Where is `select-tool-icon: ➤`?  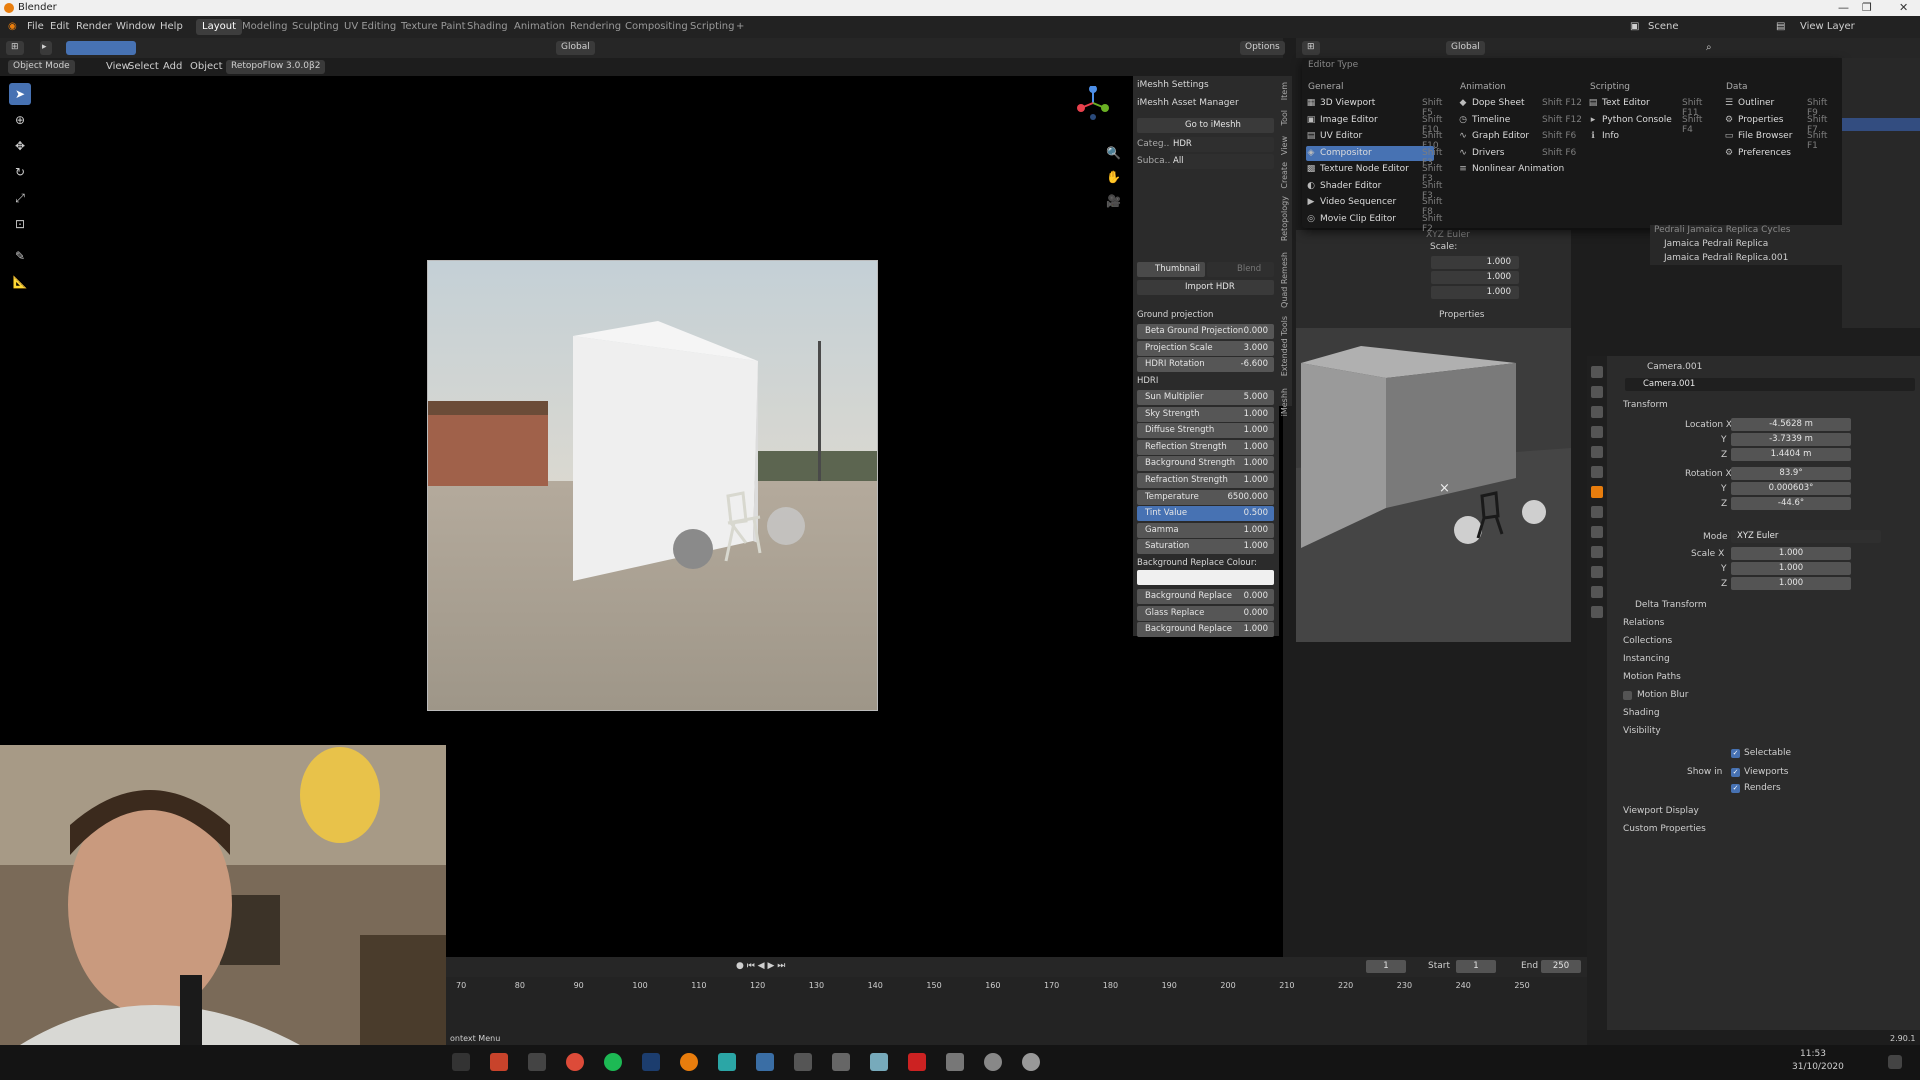
select-tool-icon: ➤ is located at coordinates (20, 94).